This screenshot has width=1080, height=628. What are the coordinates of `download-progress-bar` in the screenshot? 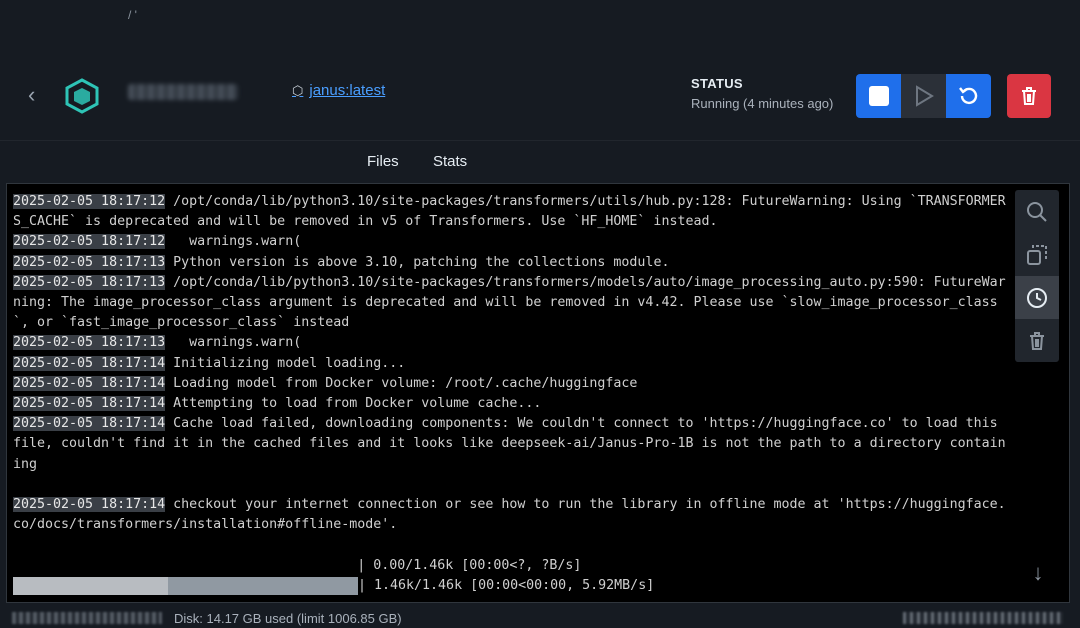 It's located at (185, 585).